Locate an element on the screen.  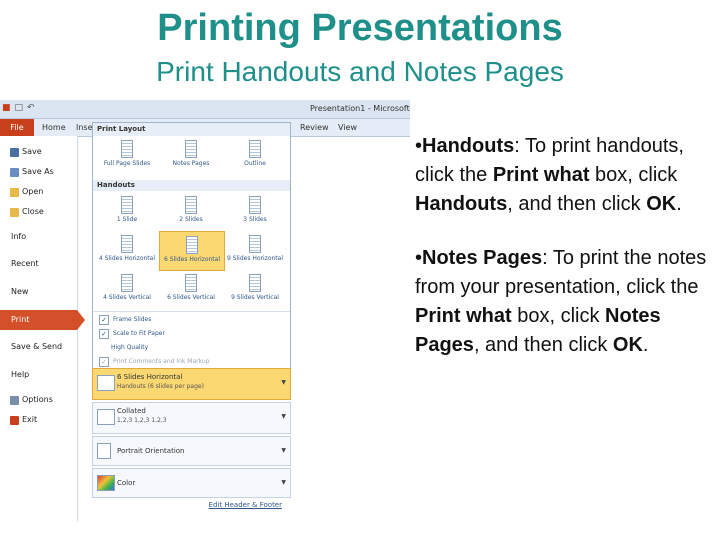
handout-4-slides-horizontal: 4 Slides Horizontal is located at coordinates (127, 250).